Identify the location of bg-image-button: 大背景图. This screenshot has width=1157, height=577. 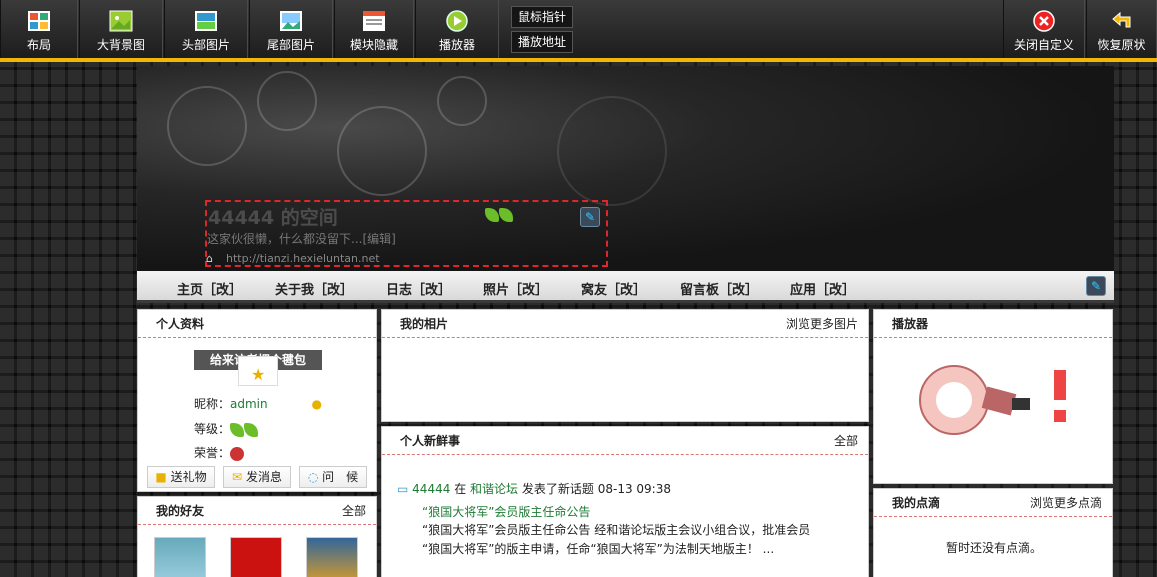
(121, 29).